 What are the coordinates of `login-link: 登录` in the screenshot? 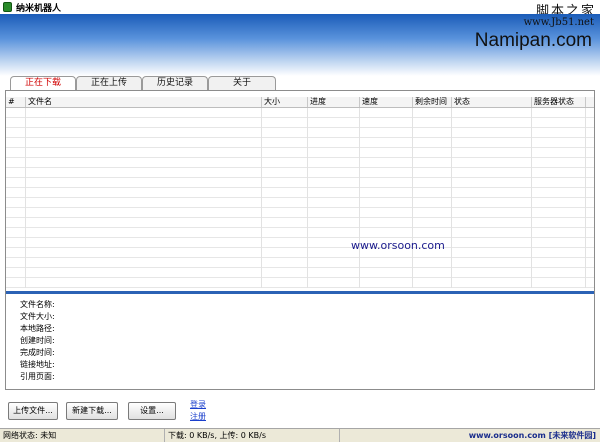 It's located at (198, 404).